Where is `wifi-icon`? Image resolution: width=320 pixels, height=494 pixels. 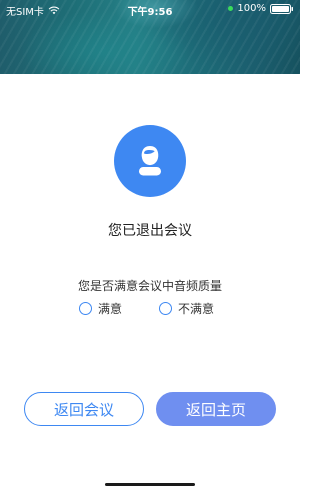 wifi-icon is located at coordinates (54, 10).